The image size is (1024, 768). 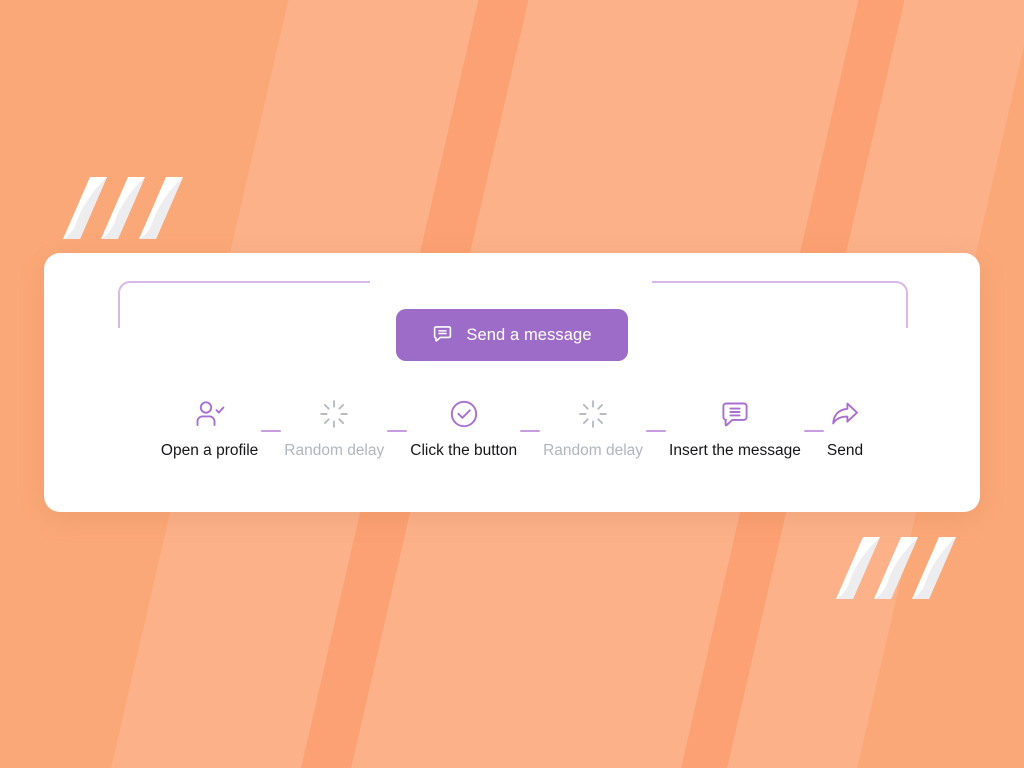 What do you see at coordinates (244, 304) in the screenshot?
I see `connector-line-left` at bounding box center [244, 304].